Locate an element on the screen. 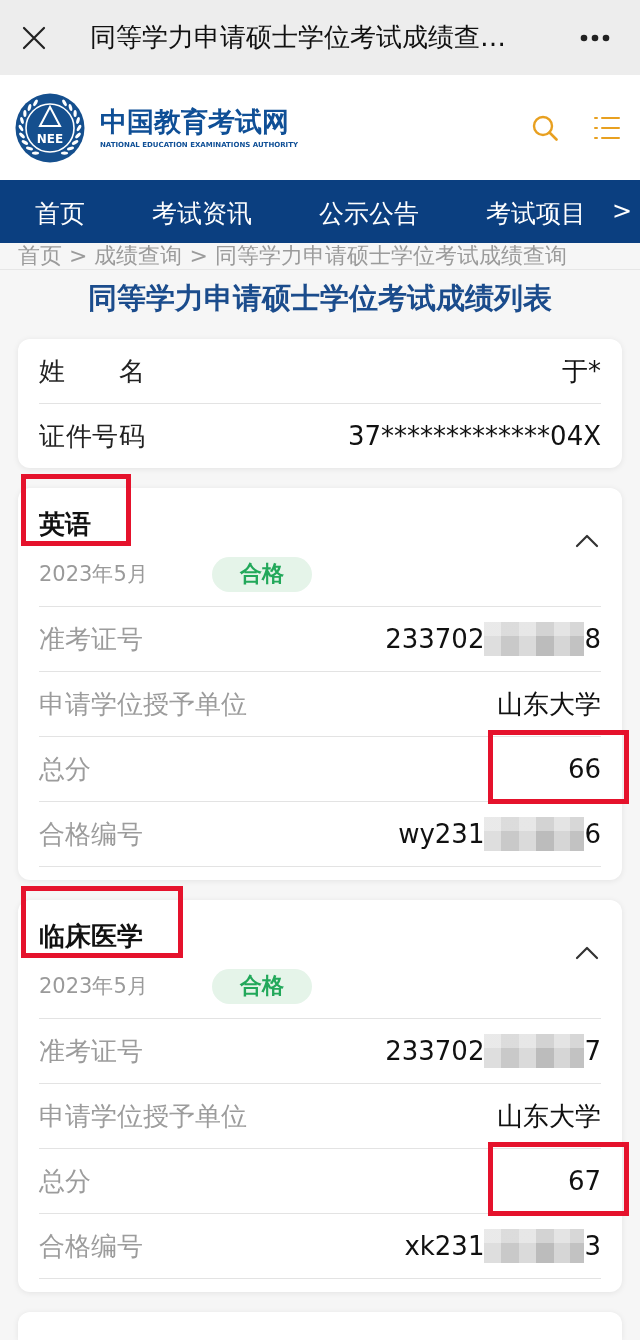  nav-tab: 首页 is located at coordinates (60, 211).